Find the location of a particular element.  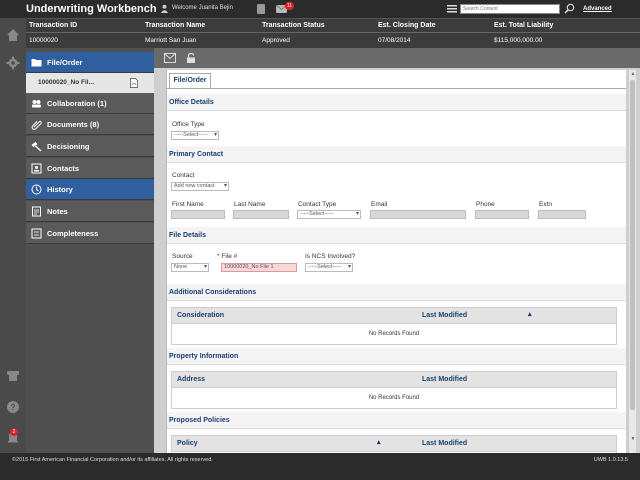

nav-completeness: Completeness is located at coordinates (90, 233).